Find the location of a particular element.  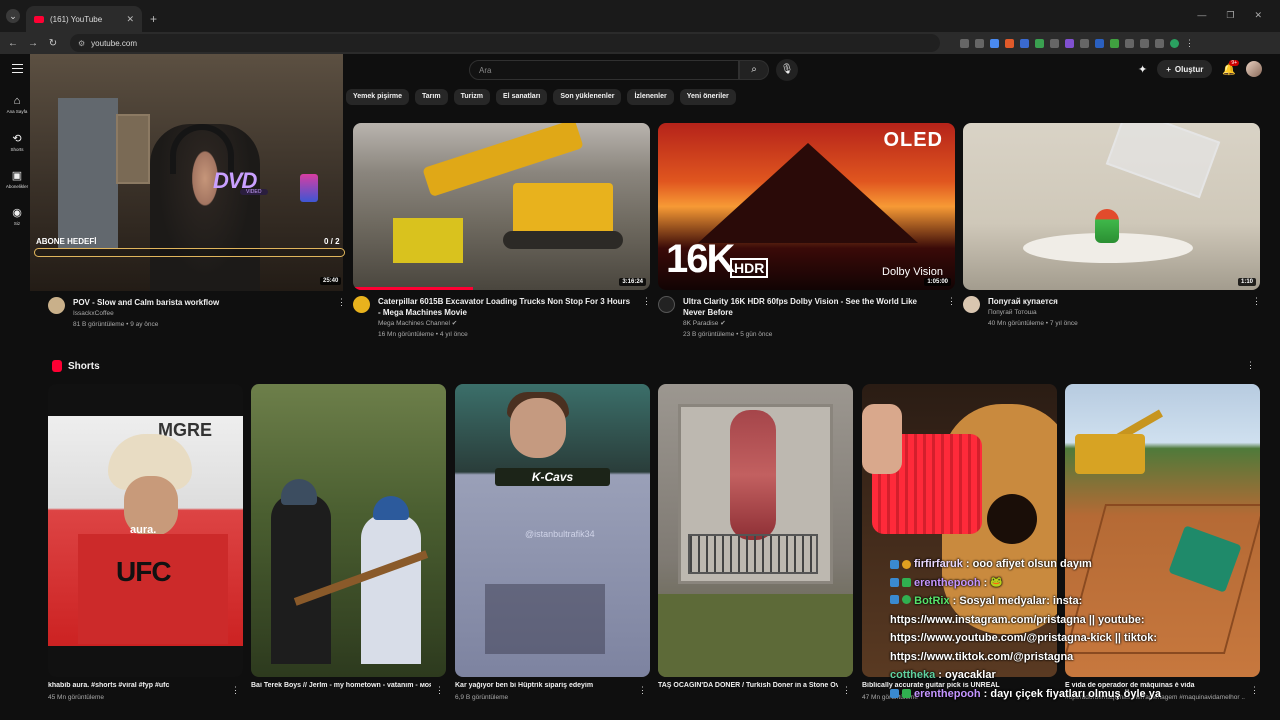

back-icon: ← is located at coordinates (13, 43).